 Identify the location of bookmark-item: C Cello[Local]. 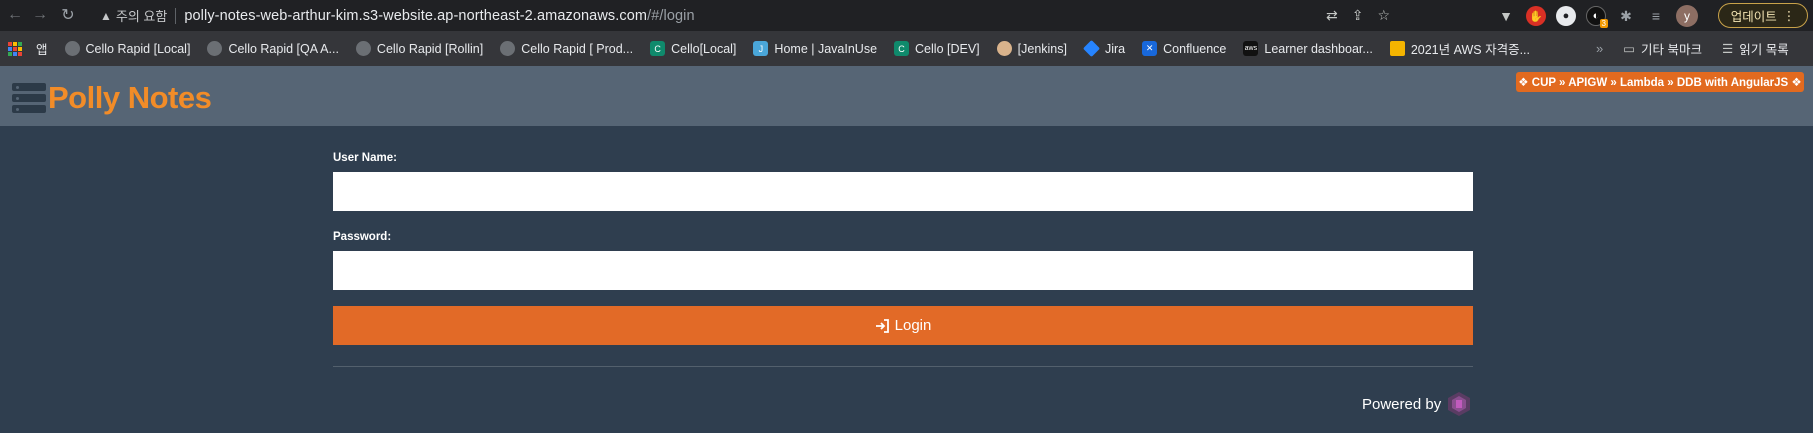
(693, 48).